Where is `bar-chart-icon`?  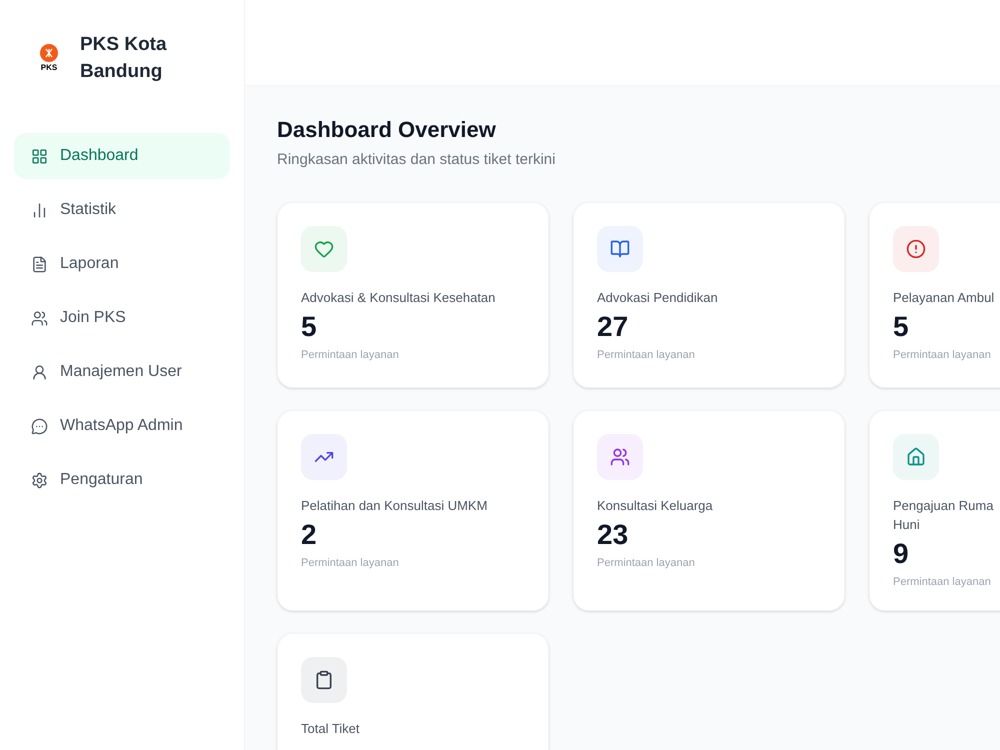 bar-chart-icon is located at coordinates (39, 210).